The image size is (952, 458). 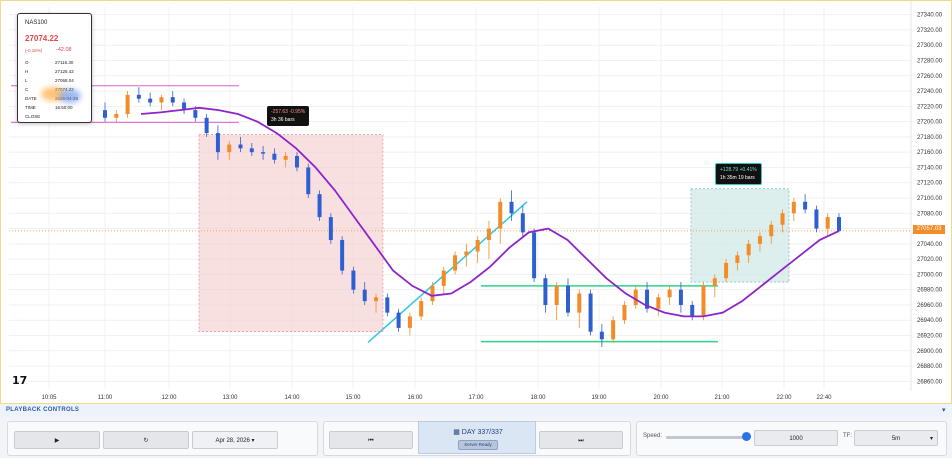 I want to click on speed-slider, so click(x=706, y=437).